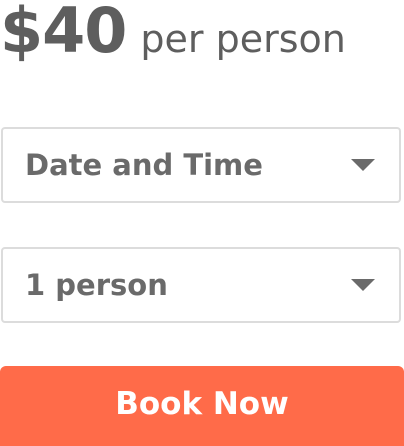  What do you see at coordinates (96, 285) in the screenshot?
I see `guests-select-value: 1 person` at bounding box center [96, 285].